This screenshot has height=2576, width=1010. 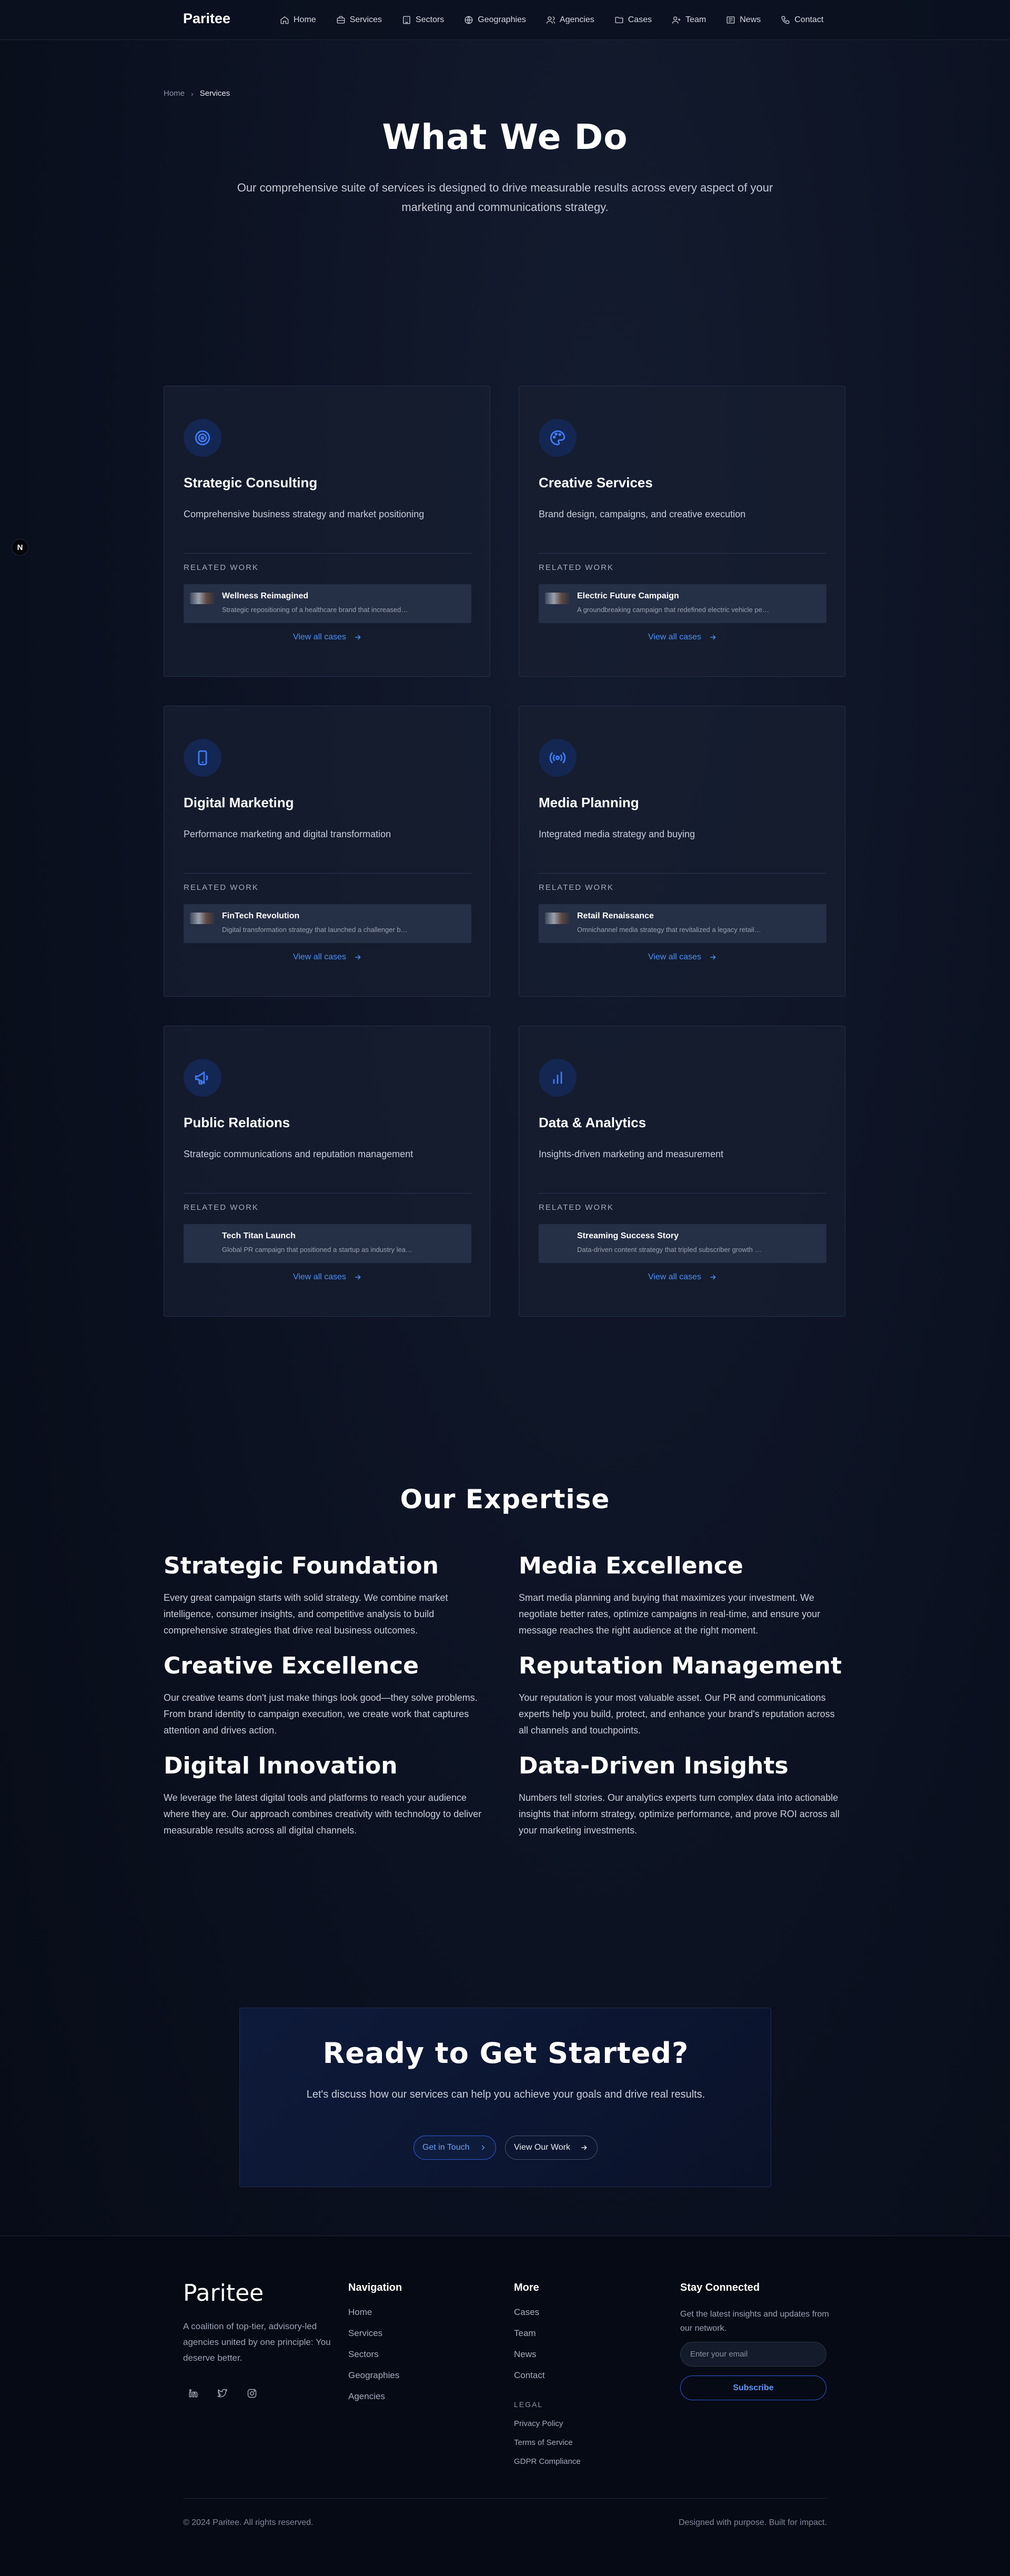 What do you see at coordinates (542, 2147) in the screenshot?
I see `button-label: View Our Work` at bounding box center [542, 2147].